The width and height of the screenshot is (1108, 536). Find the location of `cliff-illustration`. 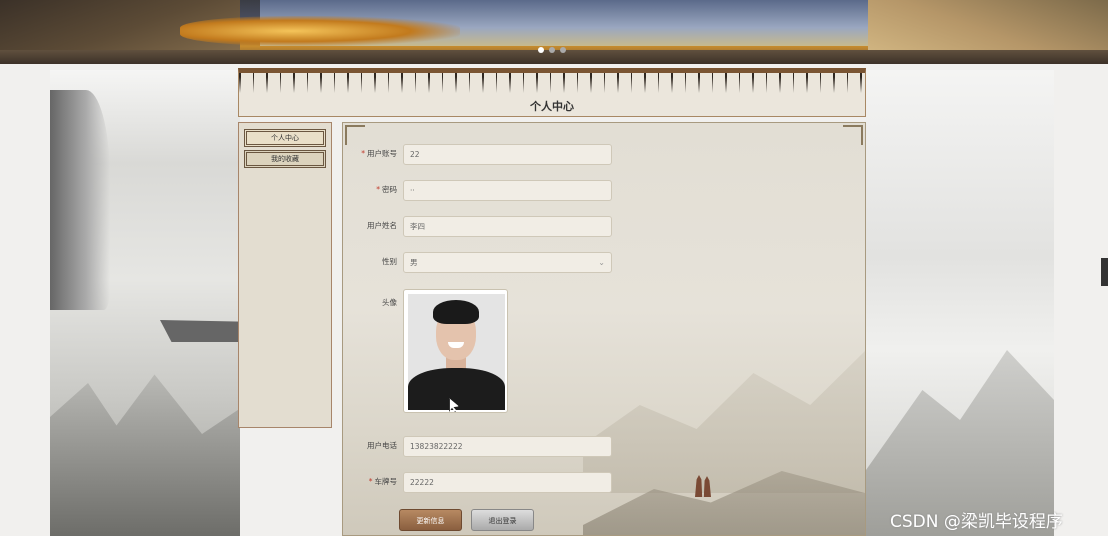

cliff-illustration is located at coordinates (80, 200).